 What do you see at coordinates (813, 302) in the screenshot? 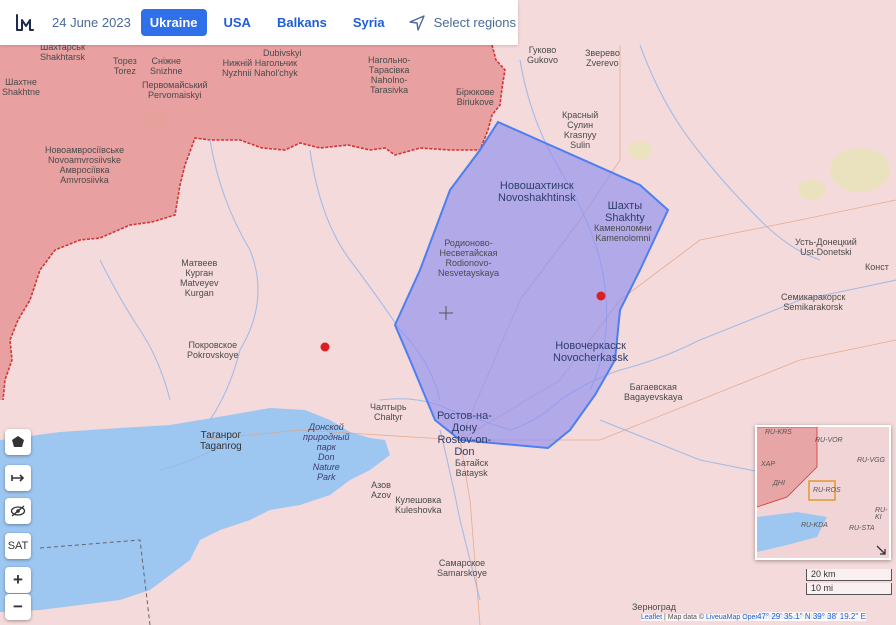
I see `place-label-semikarakorsk: Семикаракорск Semikarakorsk` at bounding box center [813, 302].